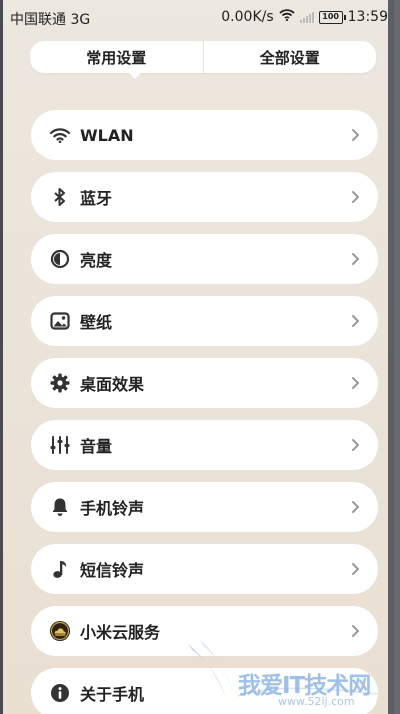 This screenshot has height=714, width=400. What do you see at coordinates (60, 693) in the screenshot?
I see `info-icon` at bounding box center [60, 693].